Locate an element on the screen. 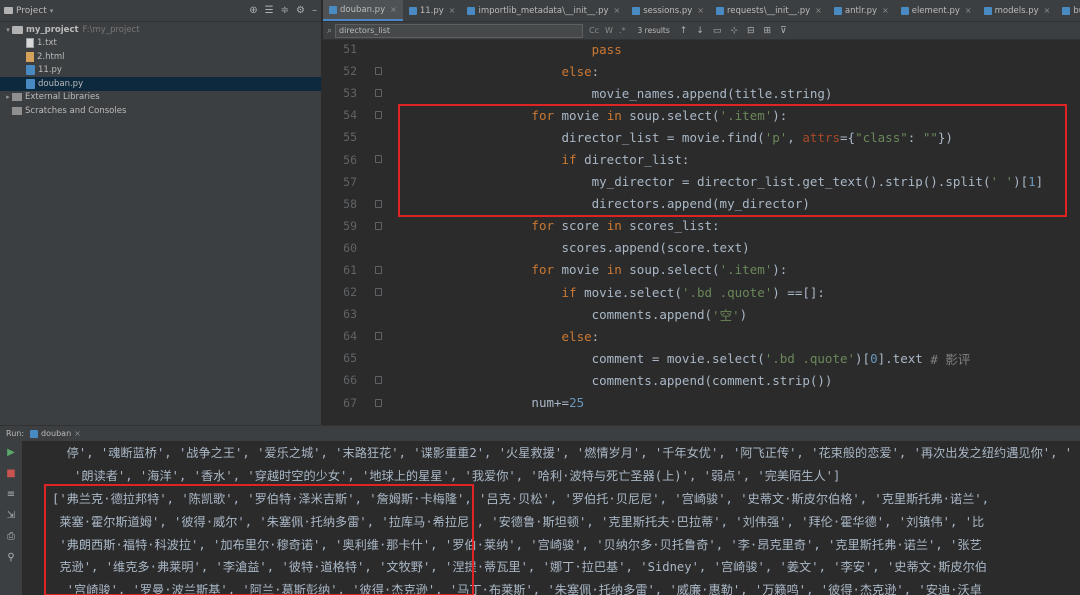 This screenshot has width=1080, height=595. editor-tab: antlr.py × is located at coordinates (861, 10).